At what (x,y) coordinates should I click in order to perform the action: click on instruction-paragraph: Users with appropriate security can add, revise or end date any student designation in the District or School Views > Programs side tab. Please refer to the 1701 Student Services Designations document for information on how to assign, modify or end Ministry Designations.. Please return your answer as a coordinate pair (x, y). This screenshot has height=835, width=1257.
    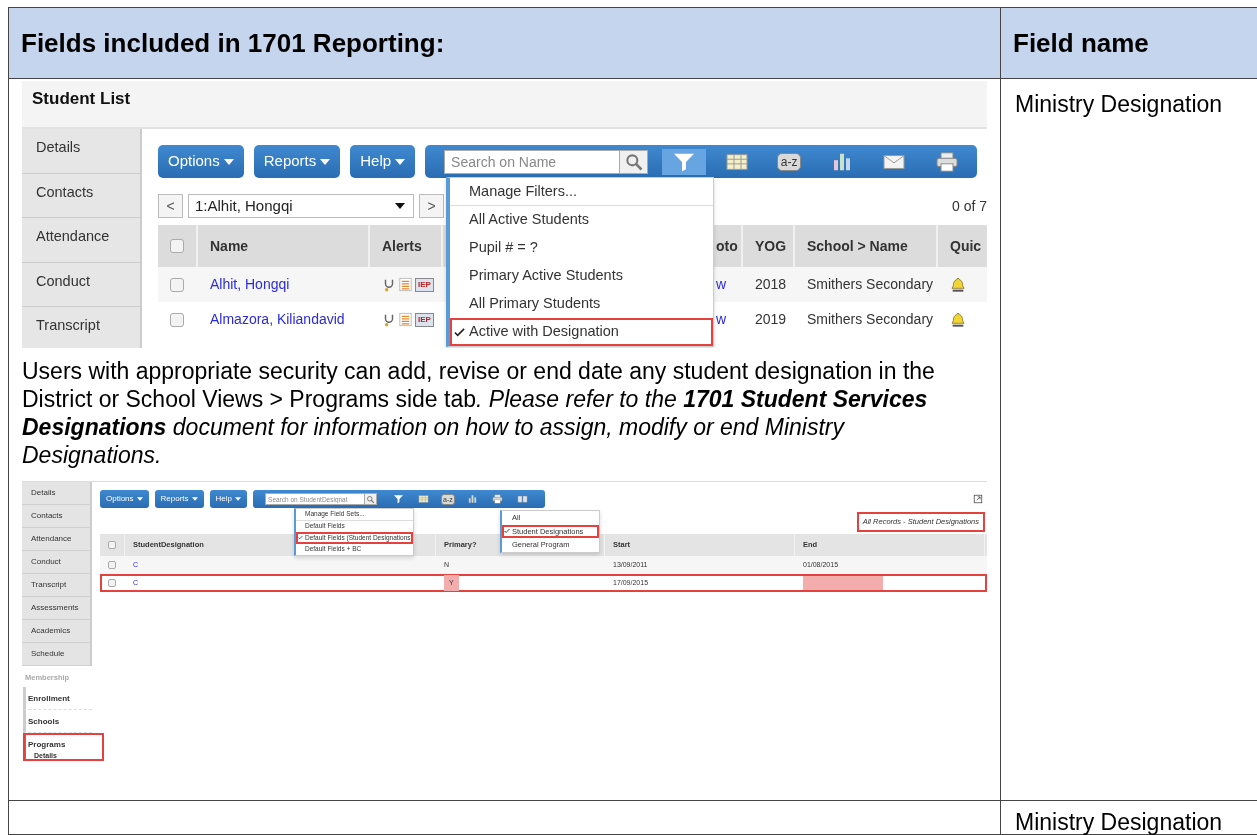
    Looking at the image, I should click on (479, 413).